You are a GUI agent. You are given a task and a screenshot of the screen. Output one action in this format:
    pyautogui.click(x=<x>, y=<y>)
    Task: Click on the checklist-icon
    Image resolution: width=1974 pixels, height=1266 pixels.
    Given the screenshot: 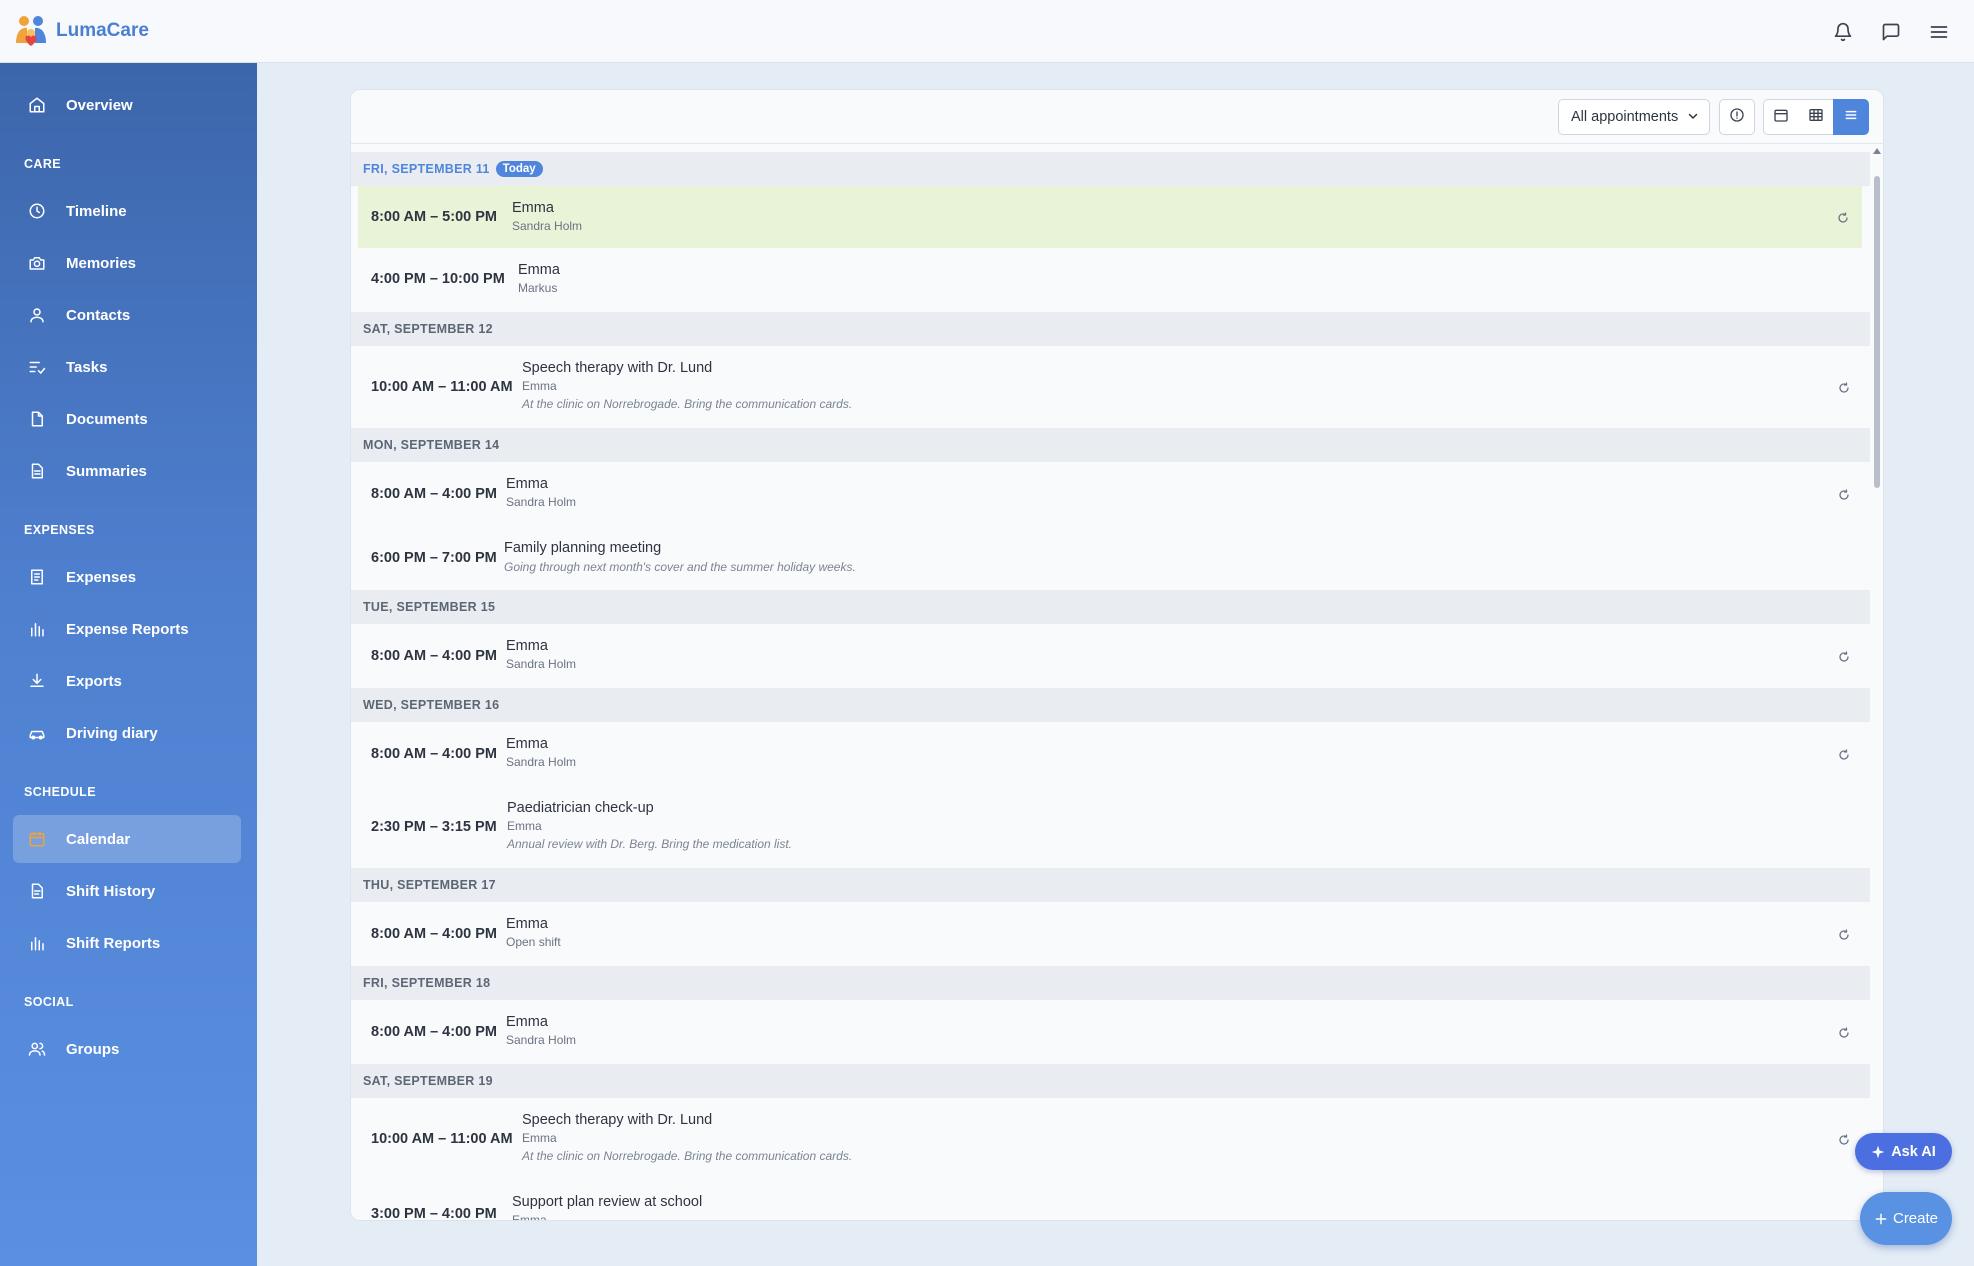 What is the action you would take?
    pyautogui.click(x=37, y=367)
    